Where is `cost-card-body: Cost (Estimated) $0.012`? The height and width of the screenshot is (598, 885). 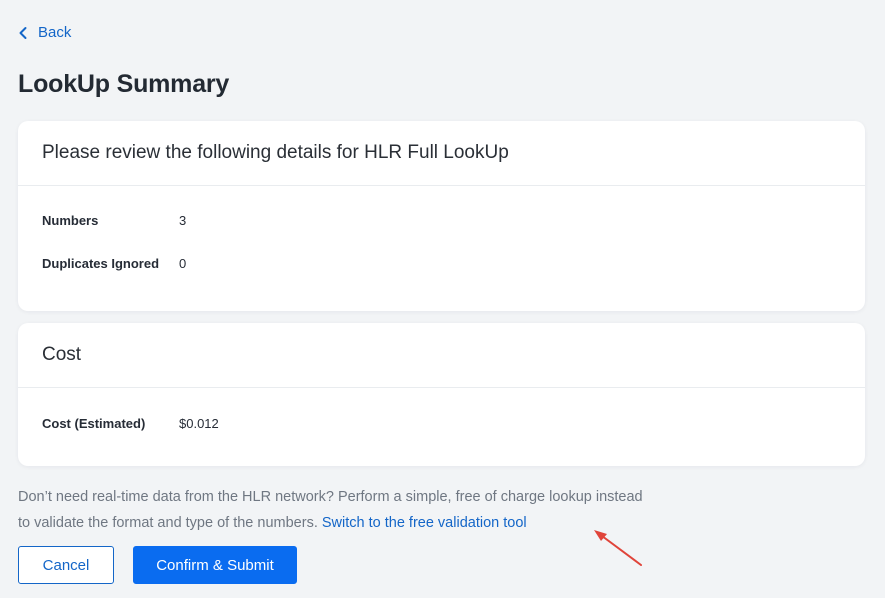
cost-card-body: Cost (Estimated) $0.012 is located at coordinates (441, 423).